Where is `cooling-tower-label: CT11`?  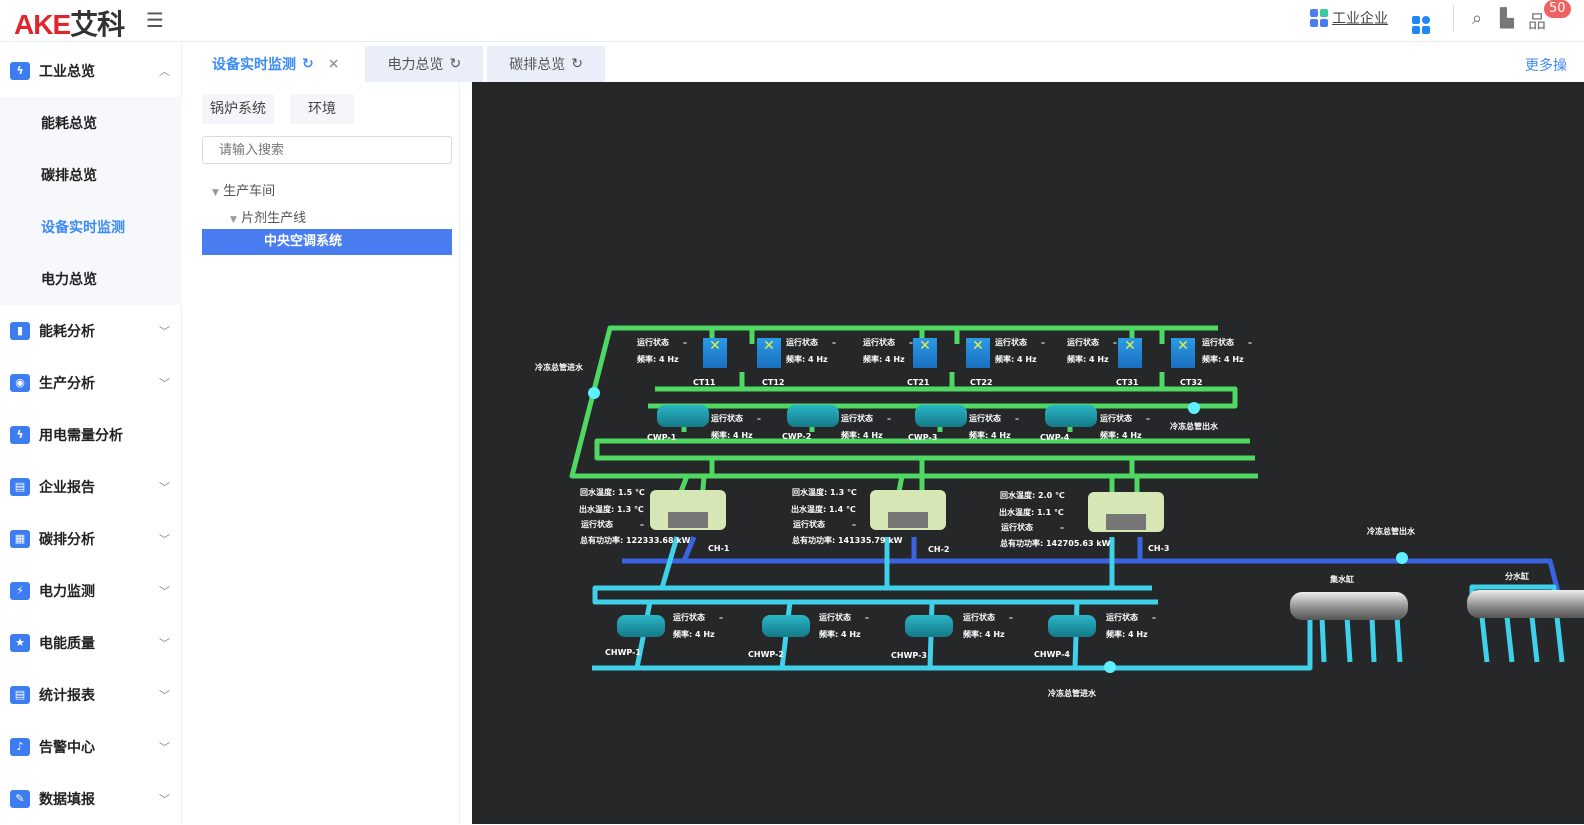 cooling-tower-label: CT11 is located at coordinates (704, 382).